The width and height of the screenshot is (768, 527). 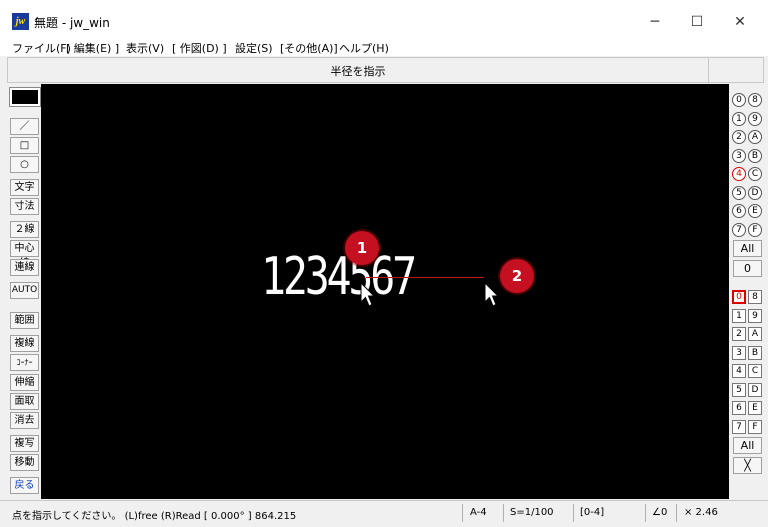 I want to click on layer-group-a-button: A, so click(x=755, y=137).